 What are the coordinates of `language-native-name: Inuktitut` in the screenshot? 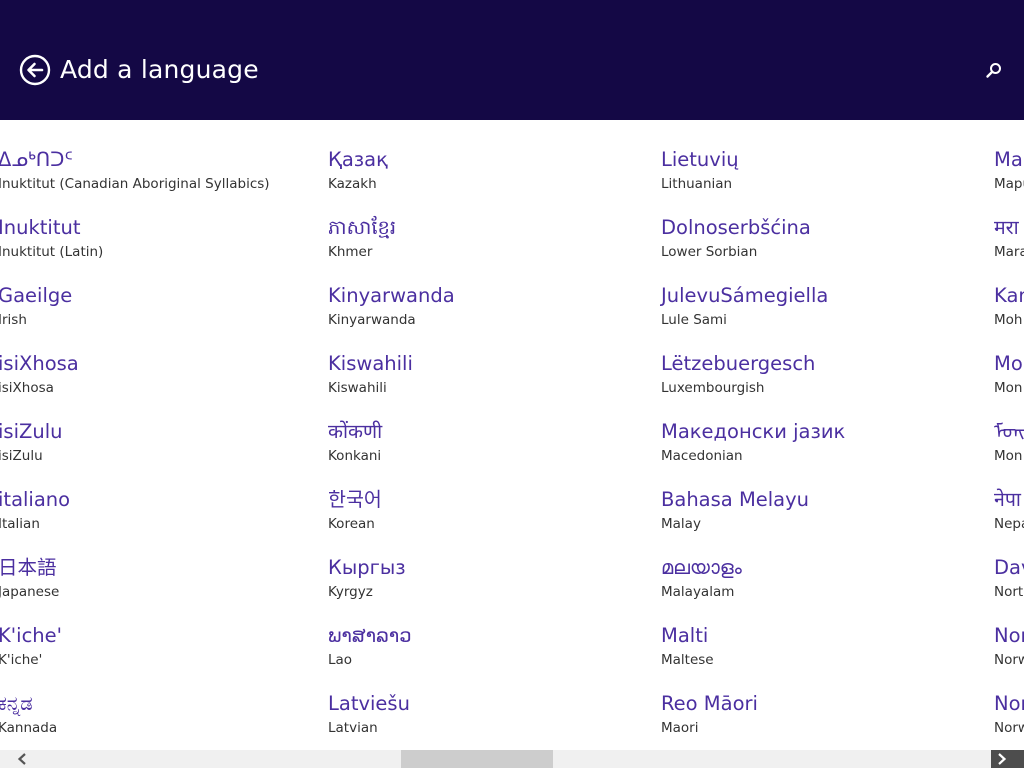 It's located at (40, 227).